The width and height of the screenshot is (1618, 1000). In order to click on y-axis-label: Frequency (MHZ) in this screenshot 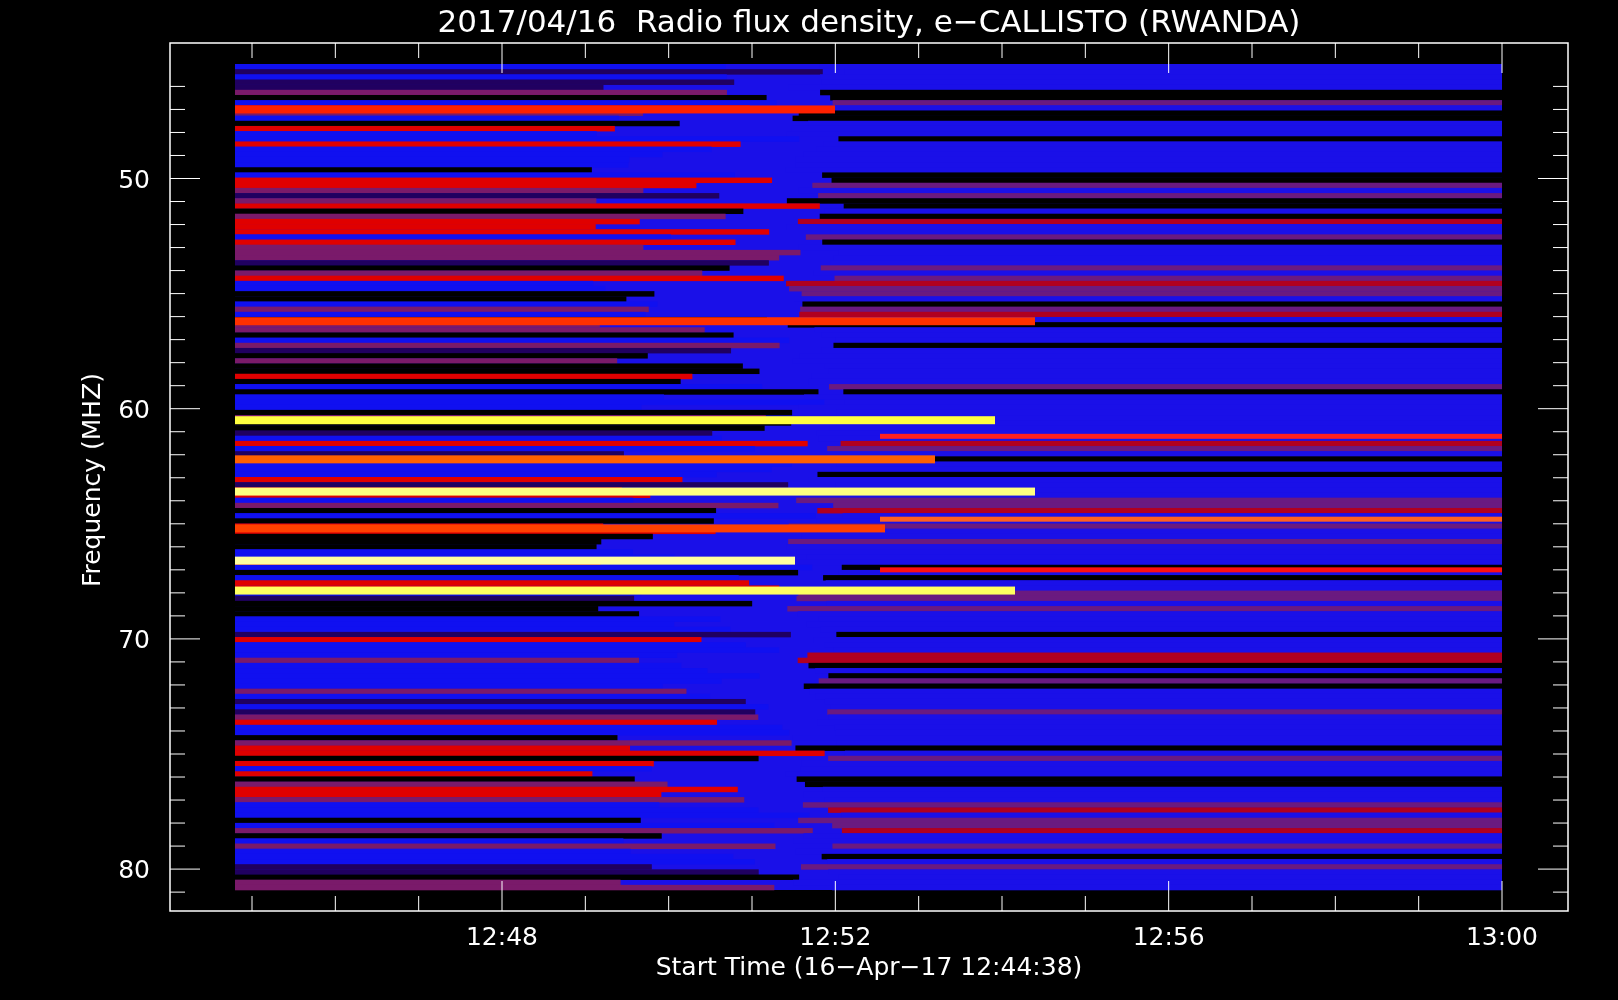, I will do `click(91, 480)`.